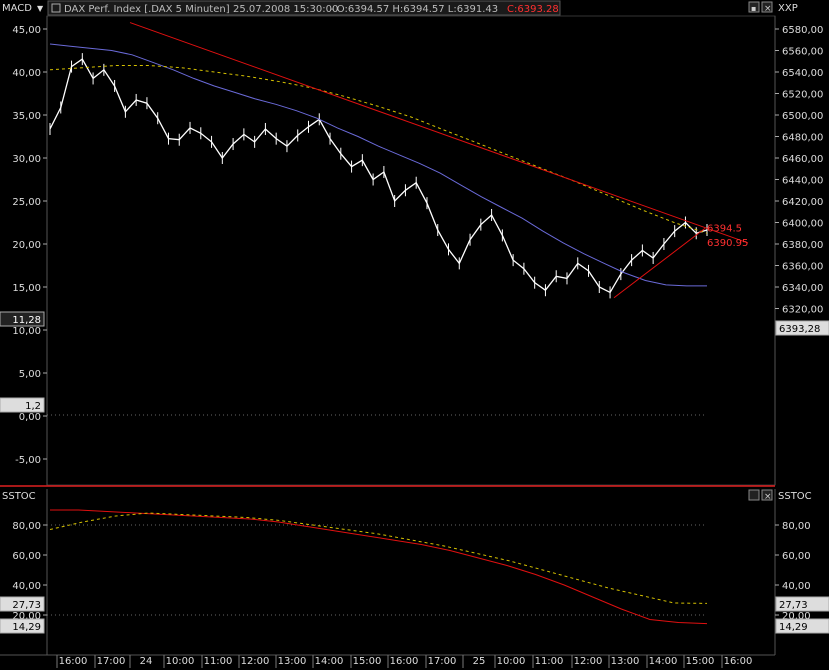  What do you see at coordinates (802, 95) in the screenshot?
I see `price-tick-label: 6520,00` at bounding box center [802, 95].